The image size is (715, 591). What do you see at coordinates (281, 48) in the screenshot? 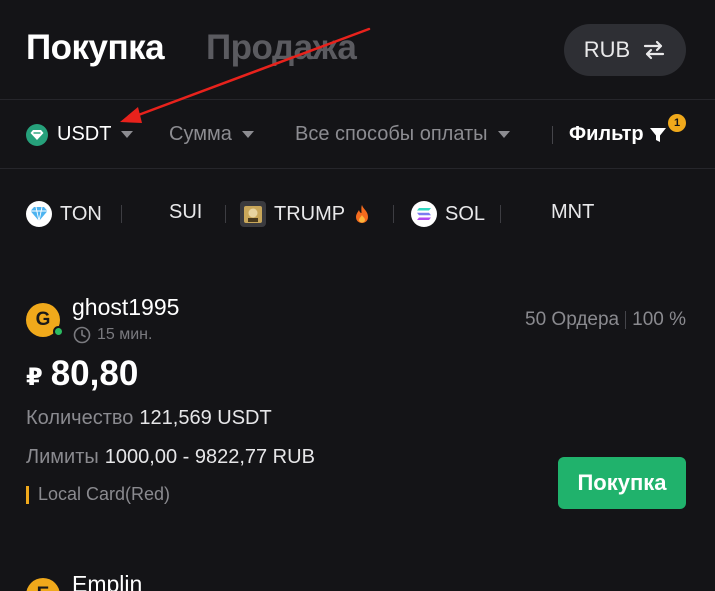
I see `tab-sell: Продажа` at bounding box center [281, 48].